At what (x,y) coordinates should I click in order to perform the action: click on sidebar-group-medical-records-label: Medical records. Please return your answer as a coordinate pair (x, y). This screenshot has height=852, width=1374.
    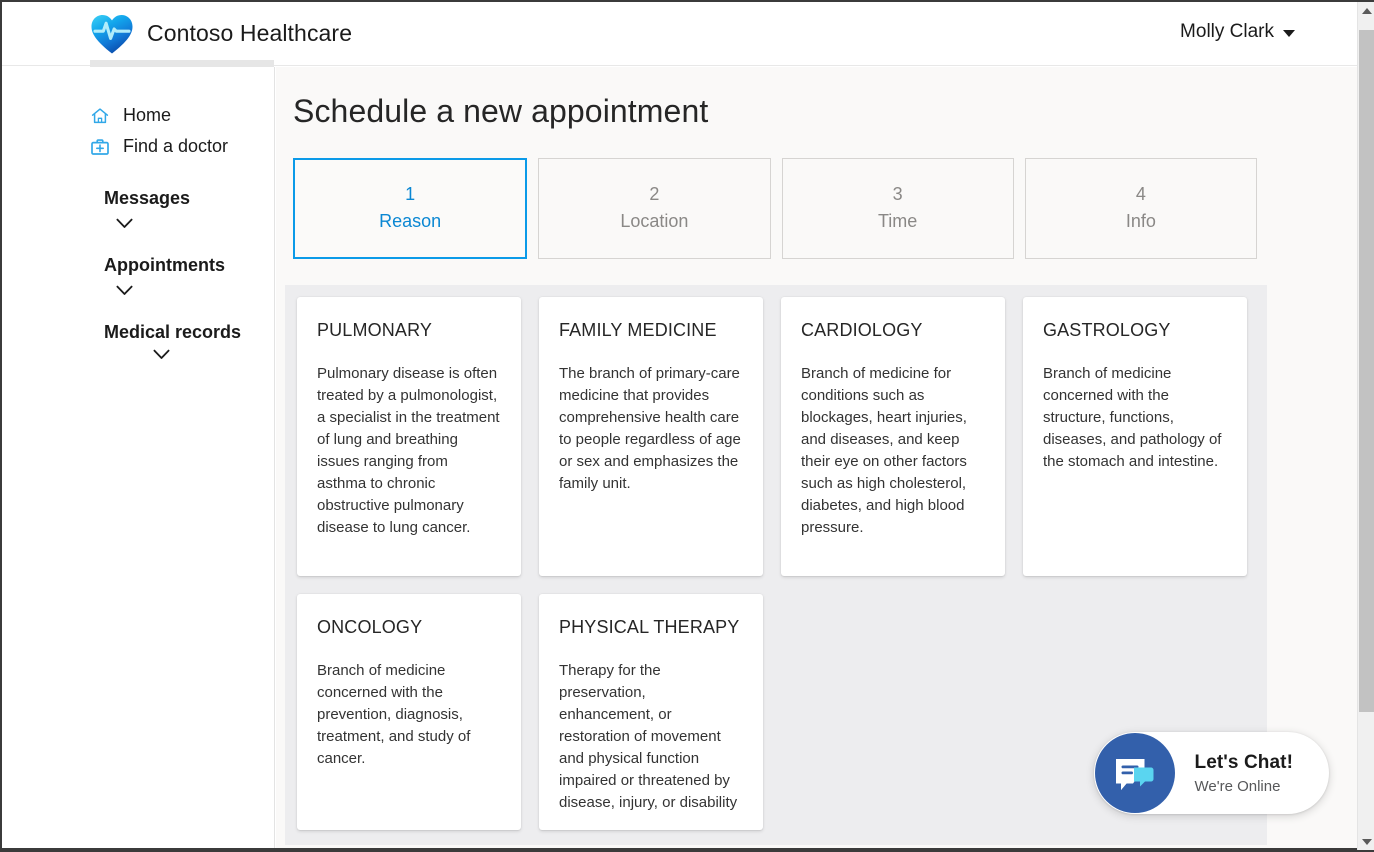
    Looking at the image, I should click on (173, 332).